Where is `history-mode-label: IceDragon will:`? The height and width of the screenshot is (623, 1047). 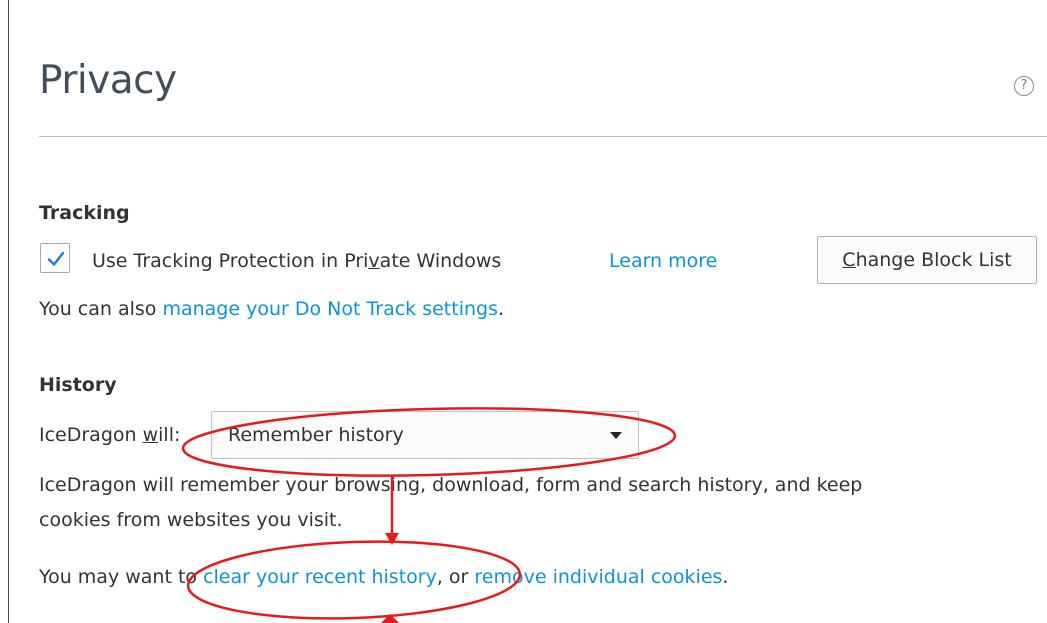 history-mode-label: IceDragon will: is located at coordinates (110, 435).